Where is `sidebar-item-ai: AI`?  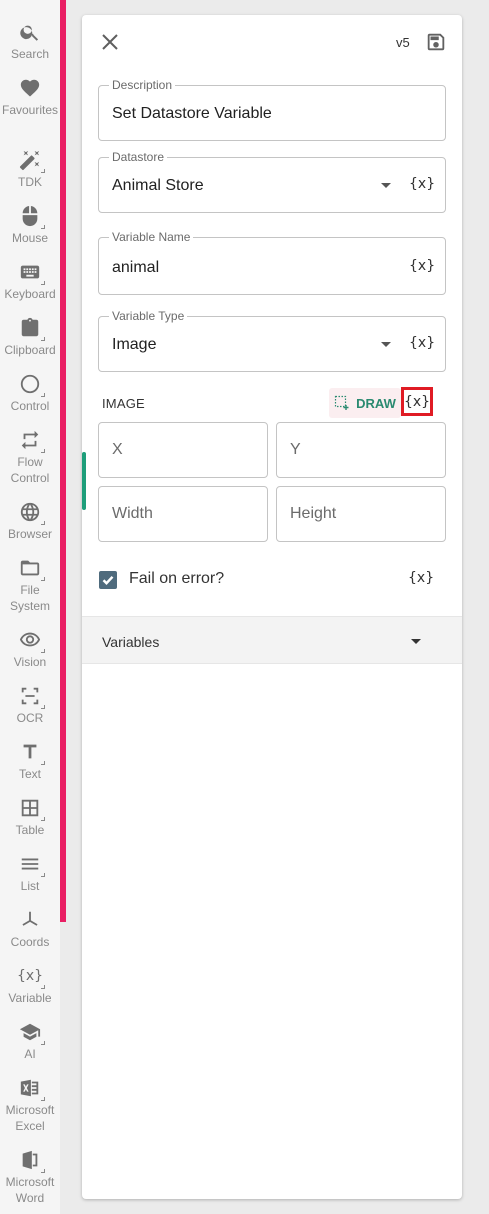
sidebar-item-ai: AI is located at coordinates (30, 1041).